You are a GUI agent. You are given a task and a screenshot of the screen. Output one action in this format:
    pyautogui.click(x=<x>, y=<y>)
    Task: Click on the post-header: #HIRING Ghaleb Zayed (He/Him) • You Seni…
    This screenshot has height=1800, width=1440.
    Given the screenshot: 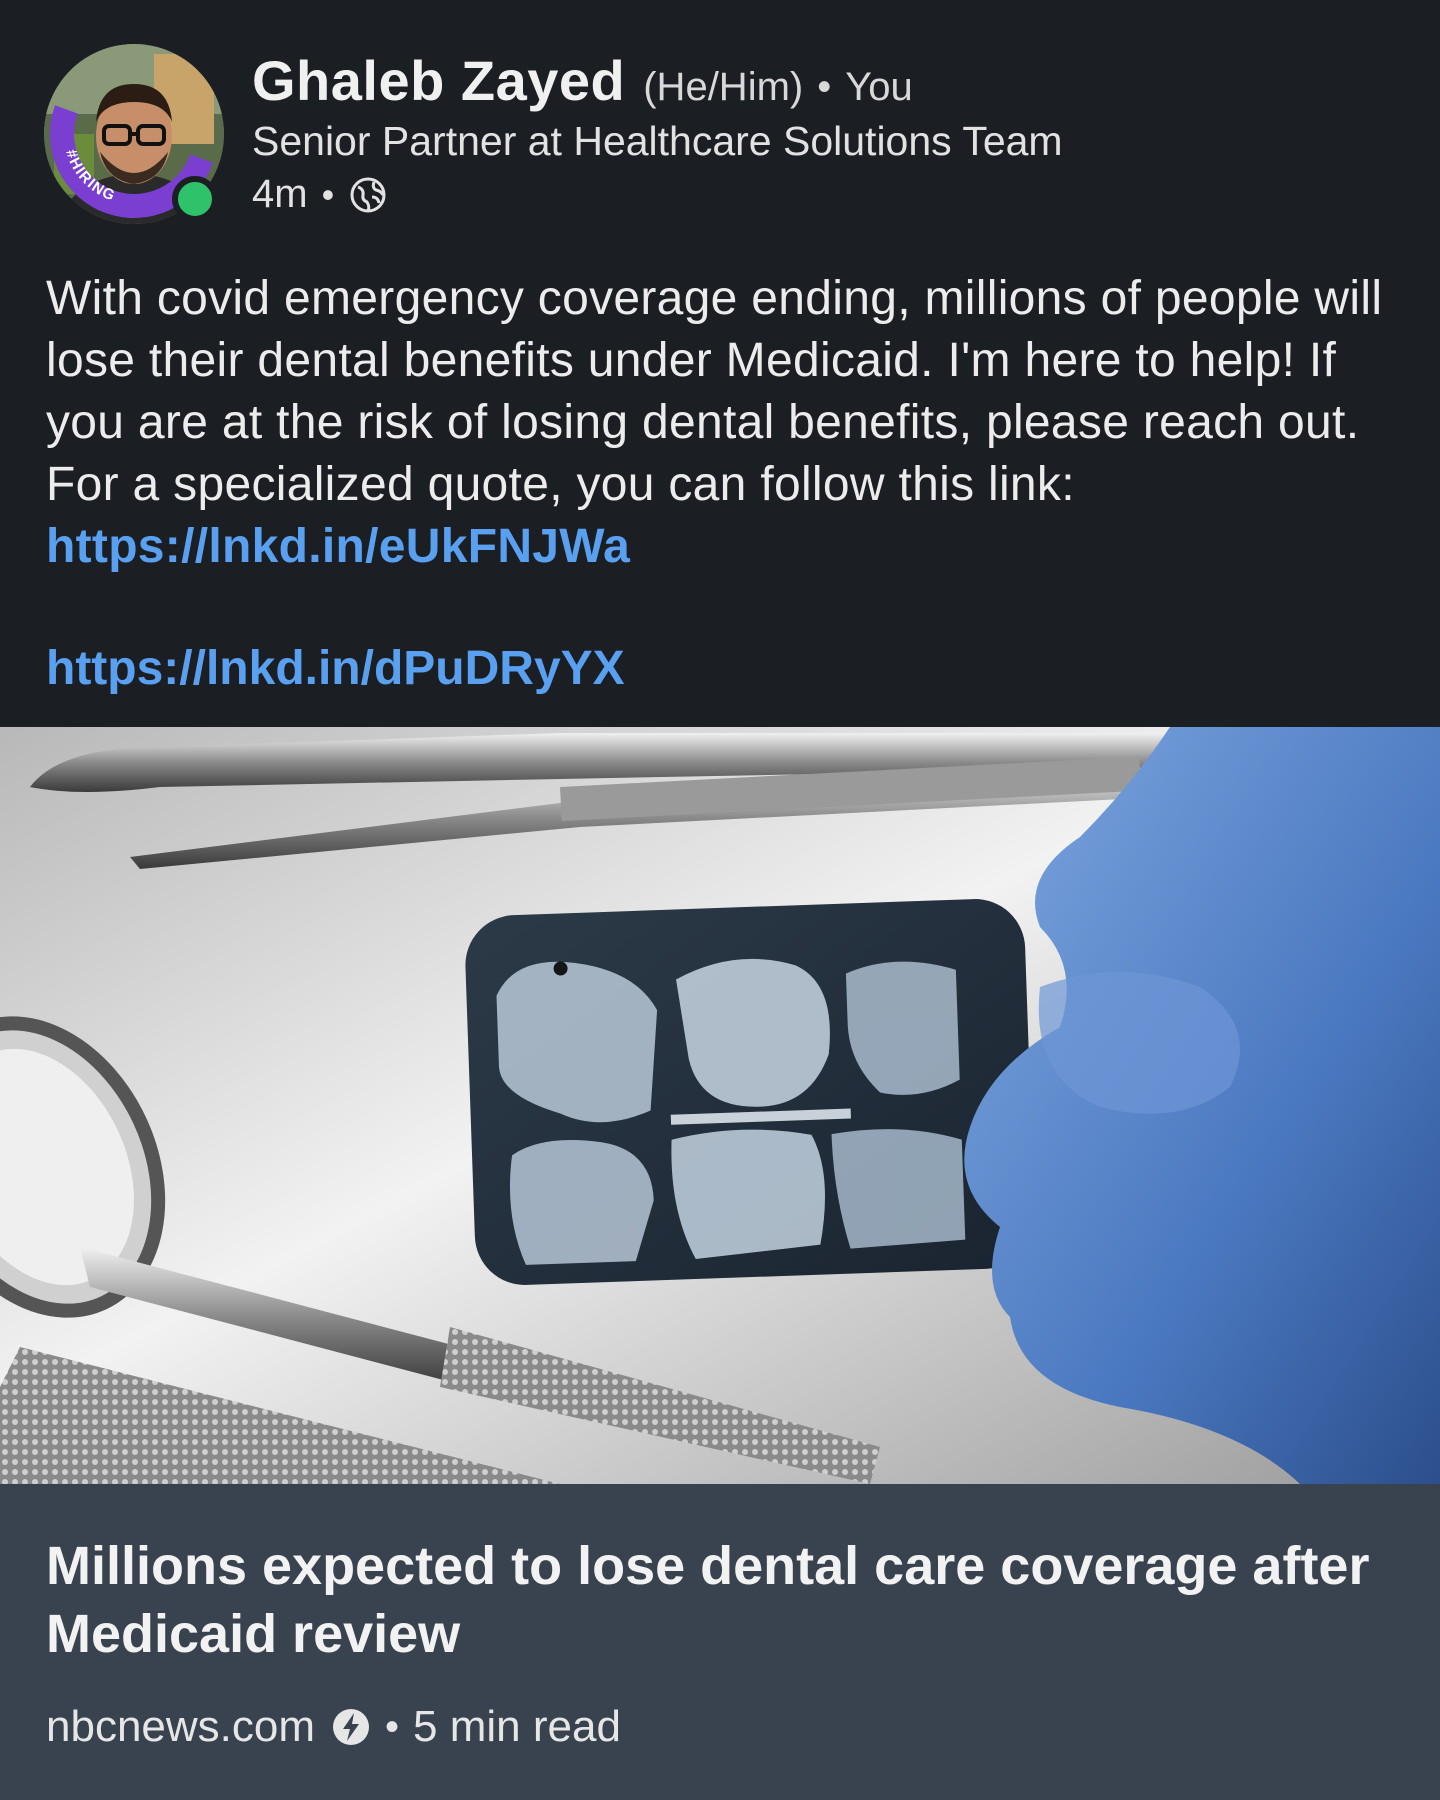 What is the action you would take?
    pyautogui.click(x=720, y=125)
    